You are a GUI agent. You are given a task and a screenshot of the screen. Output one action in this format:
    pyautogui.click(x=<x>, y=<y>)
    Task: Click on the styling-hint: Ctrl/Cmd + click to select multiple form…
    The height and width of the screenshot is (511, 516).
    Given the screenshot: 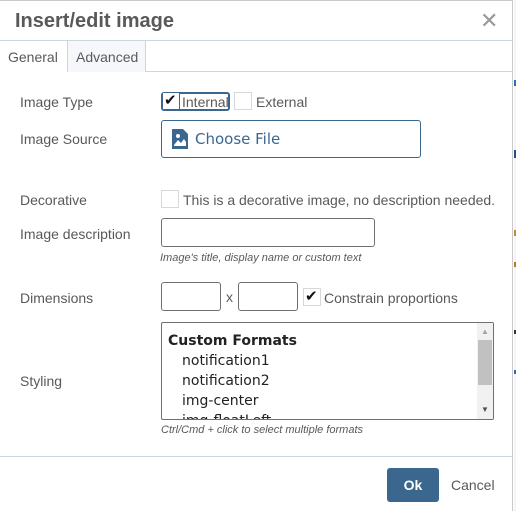 What is the action you would take?
    pyautogui.click(x=262, y=430)
    